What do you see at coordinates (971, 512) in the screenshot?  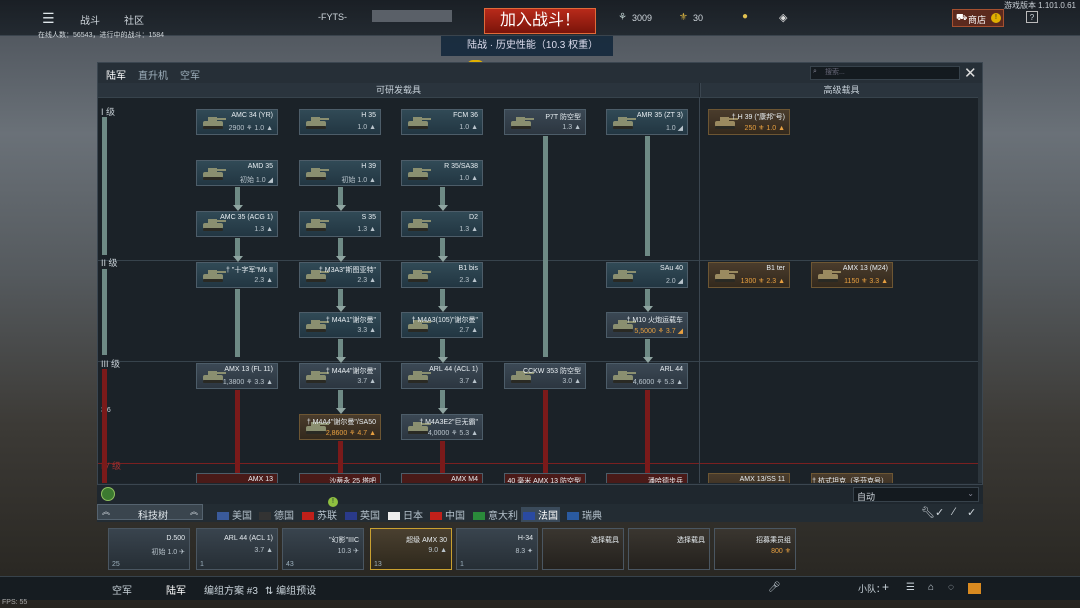 I see `check-all-icon: ✓` at bounding box center [971, 512].